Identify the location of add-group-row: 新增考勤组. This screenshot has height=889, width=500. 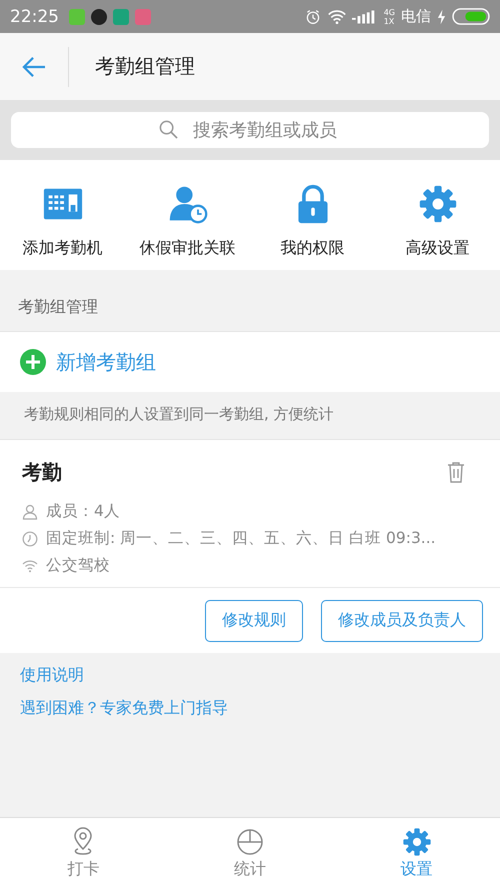
(250, 362).